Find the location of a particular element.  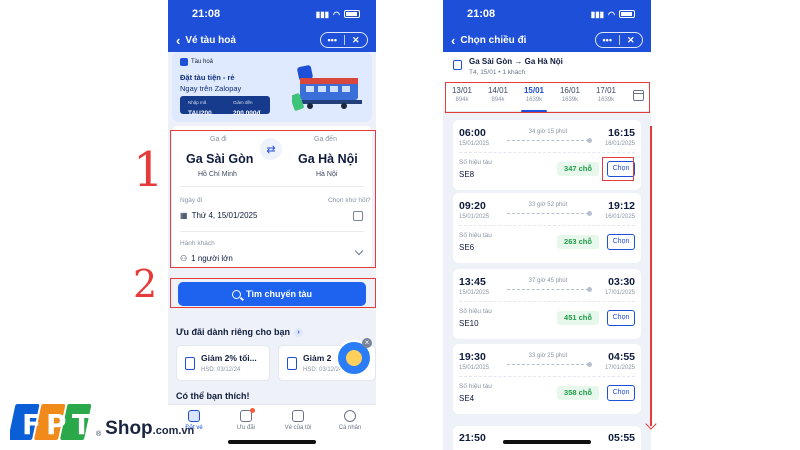

logo-domain: .com.vn is located at coordinates (173, 431).